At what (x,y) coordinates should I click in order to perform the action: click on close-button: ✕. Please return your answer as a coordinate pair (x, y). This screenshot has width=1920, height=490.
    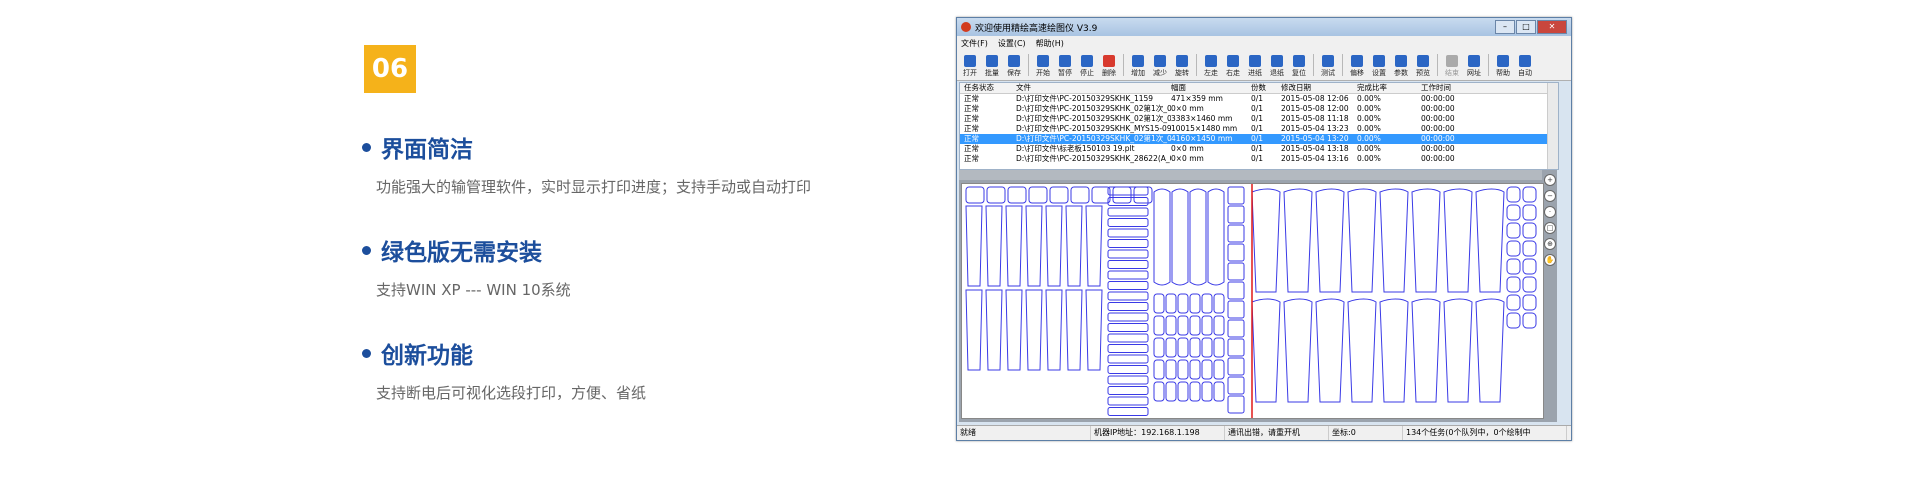
    Looking at the image, I should click on (1552, 27).